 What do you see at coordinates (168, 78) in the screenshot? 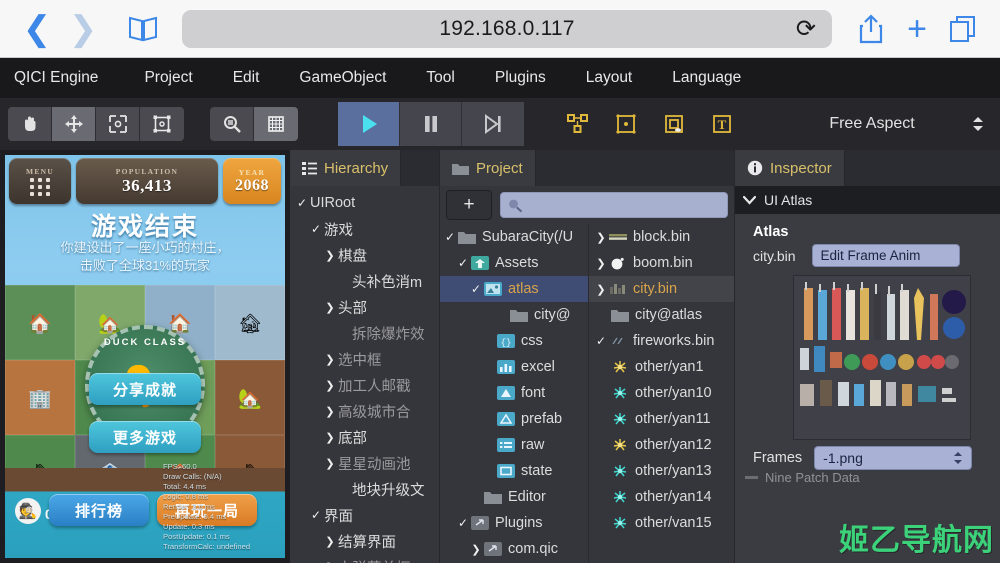
I see `menu-item-project: Project` at bounding box center [168, 78].